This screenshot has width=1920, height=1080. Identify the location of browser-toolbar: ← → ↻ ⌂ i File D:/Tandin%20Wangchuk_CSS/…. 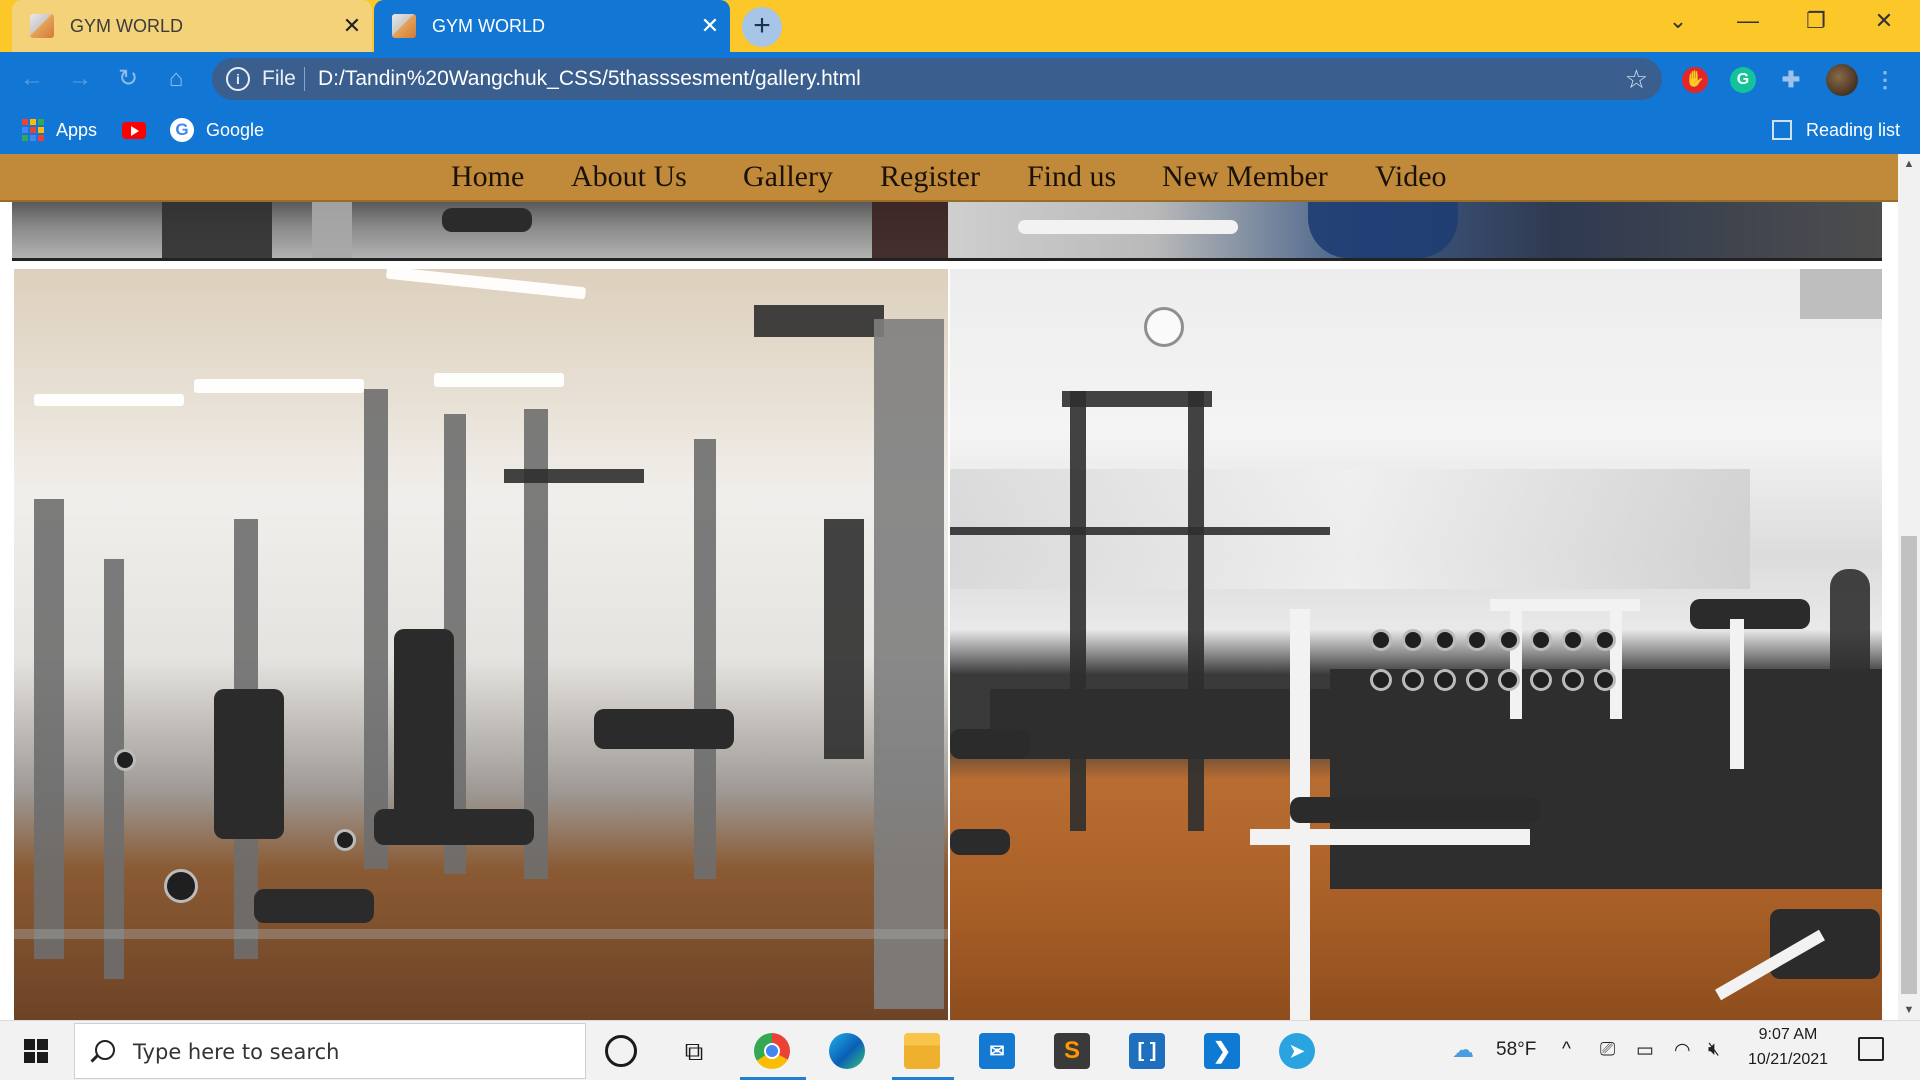
(960, 79).